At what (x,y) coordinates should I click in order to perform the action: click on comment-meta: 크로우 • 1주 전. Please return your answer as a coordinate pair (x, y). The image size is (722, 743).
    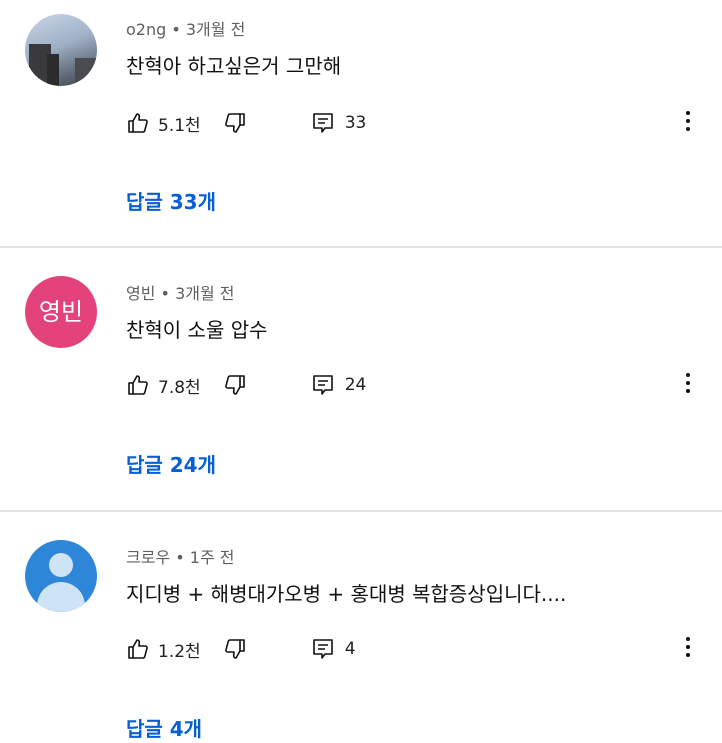
    Looking at the image, I should click on (180, 556).